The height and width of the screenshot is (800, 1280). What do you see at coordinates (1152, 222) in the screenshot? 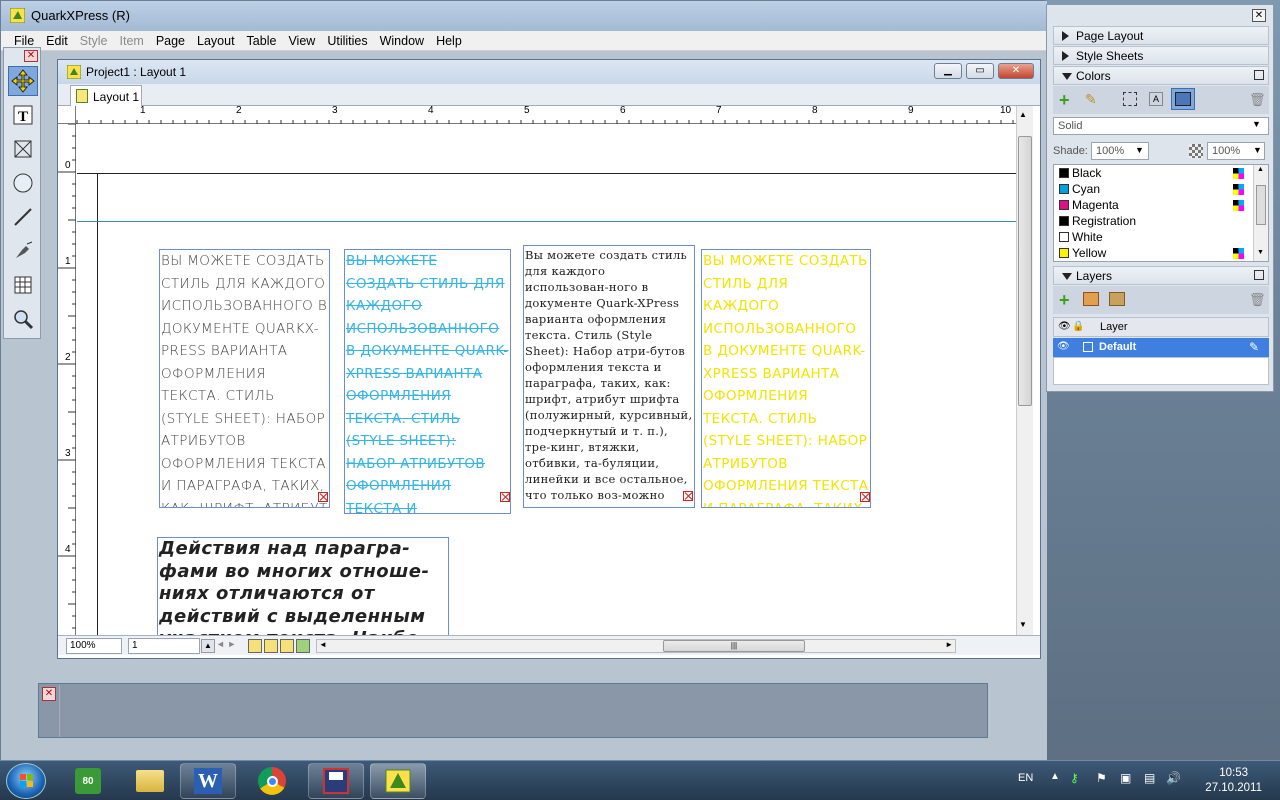
I see `color-item: Registration` at bounding box center [1152, 222].